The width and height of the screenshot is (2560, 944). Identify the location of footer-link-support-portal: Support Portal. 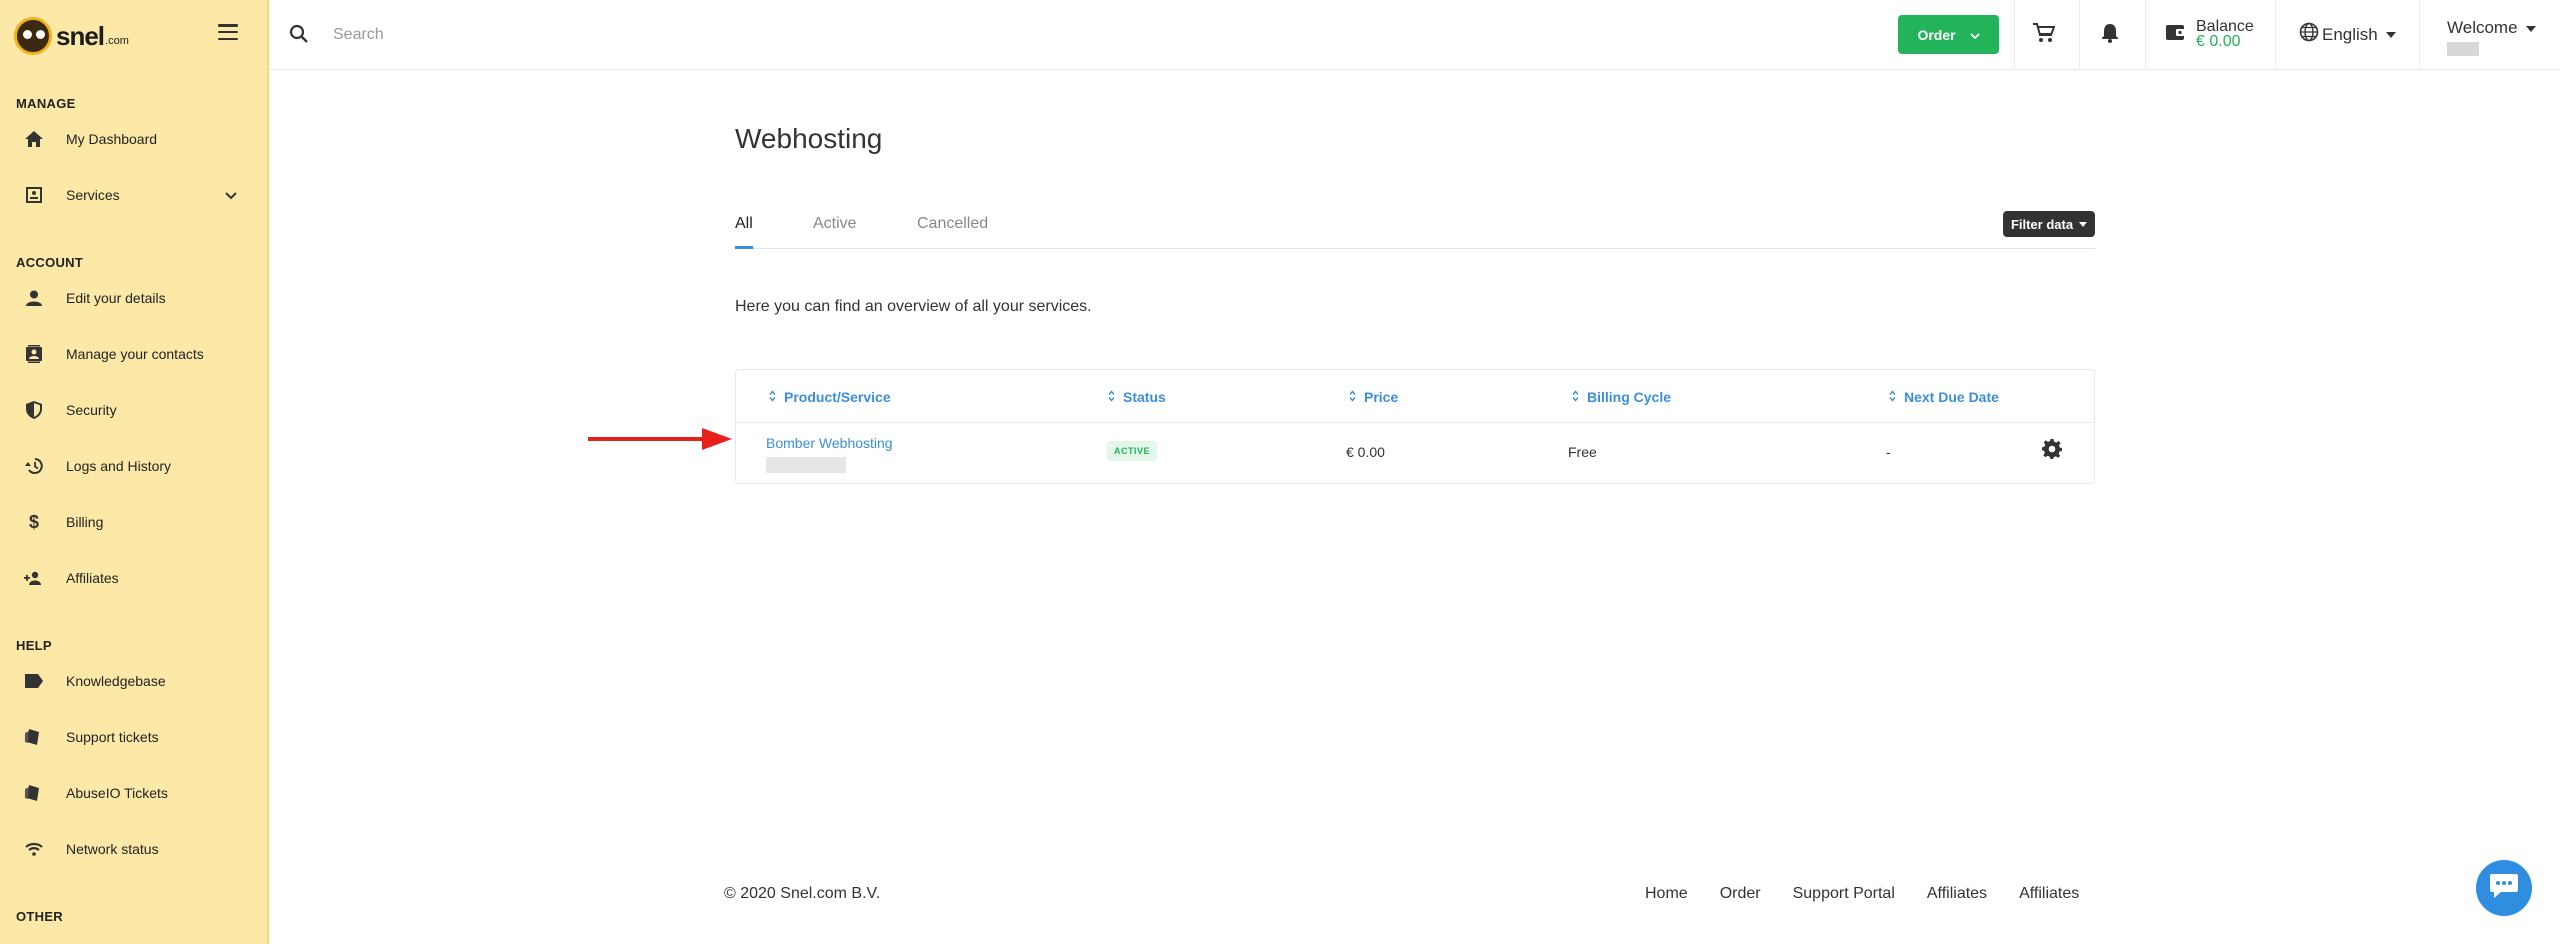
(1844, 894).